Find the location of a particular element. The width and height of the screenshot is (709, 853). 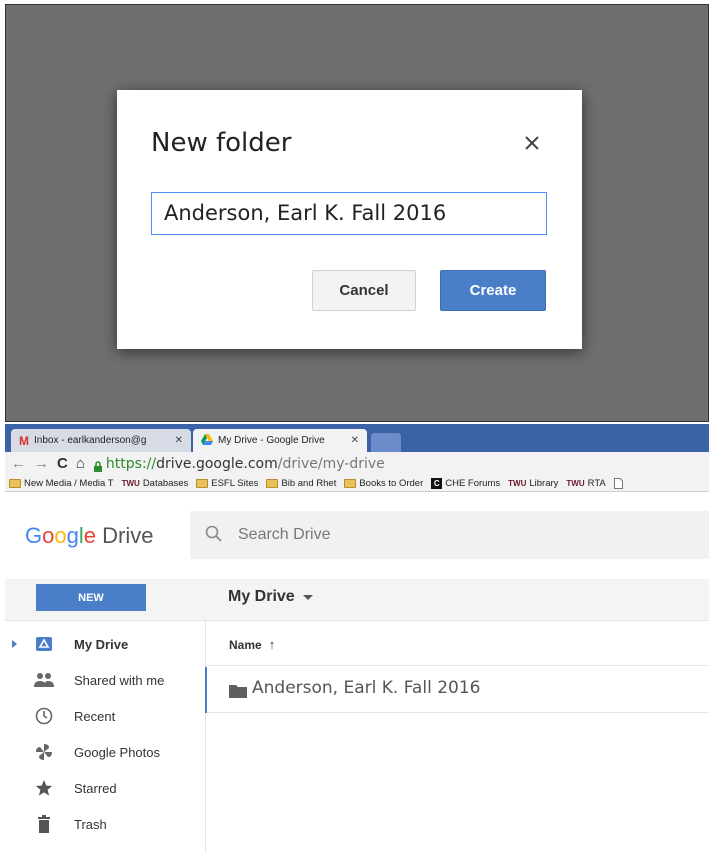

drive-icon is located at coordinates (207, 440).